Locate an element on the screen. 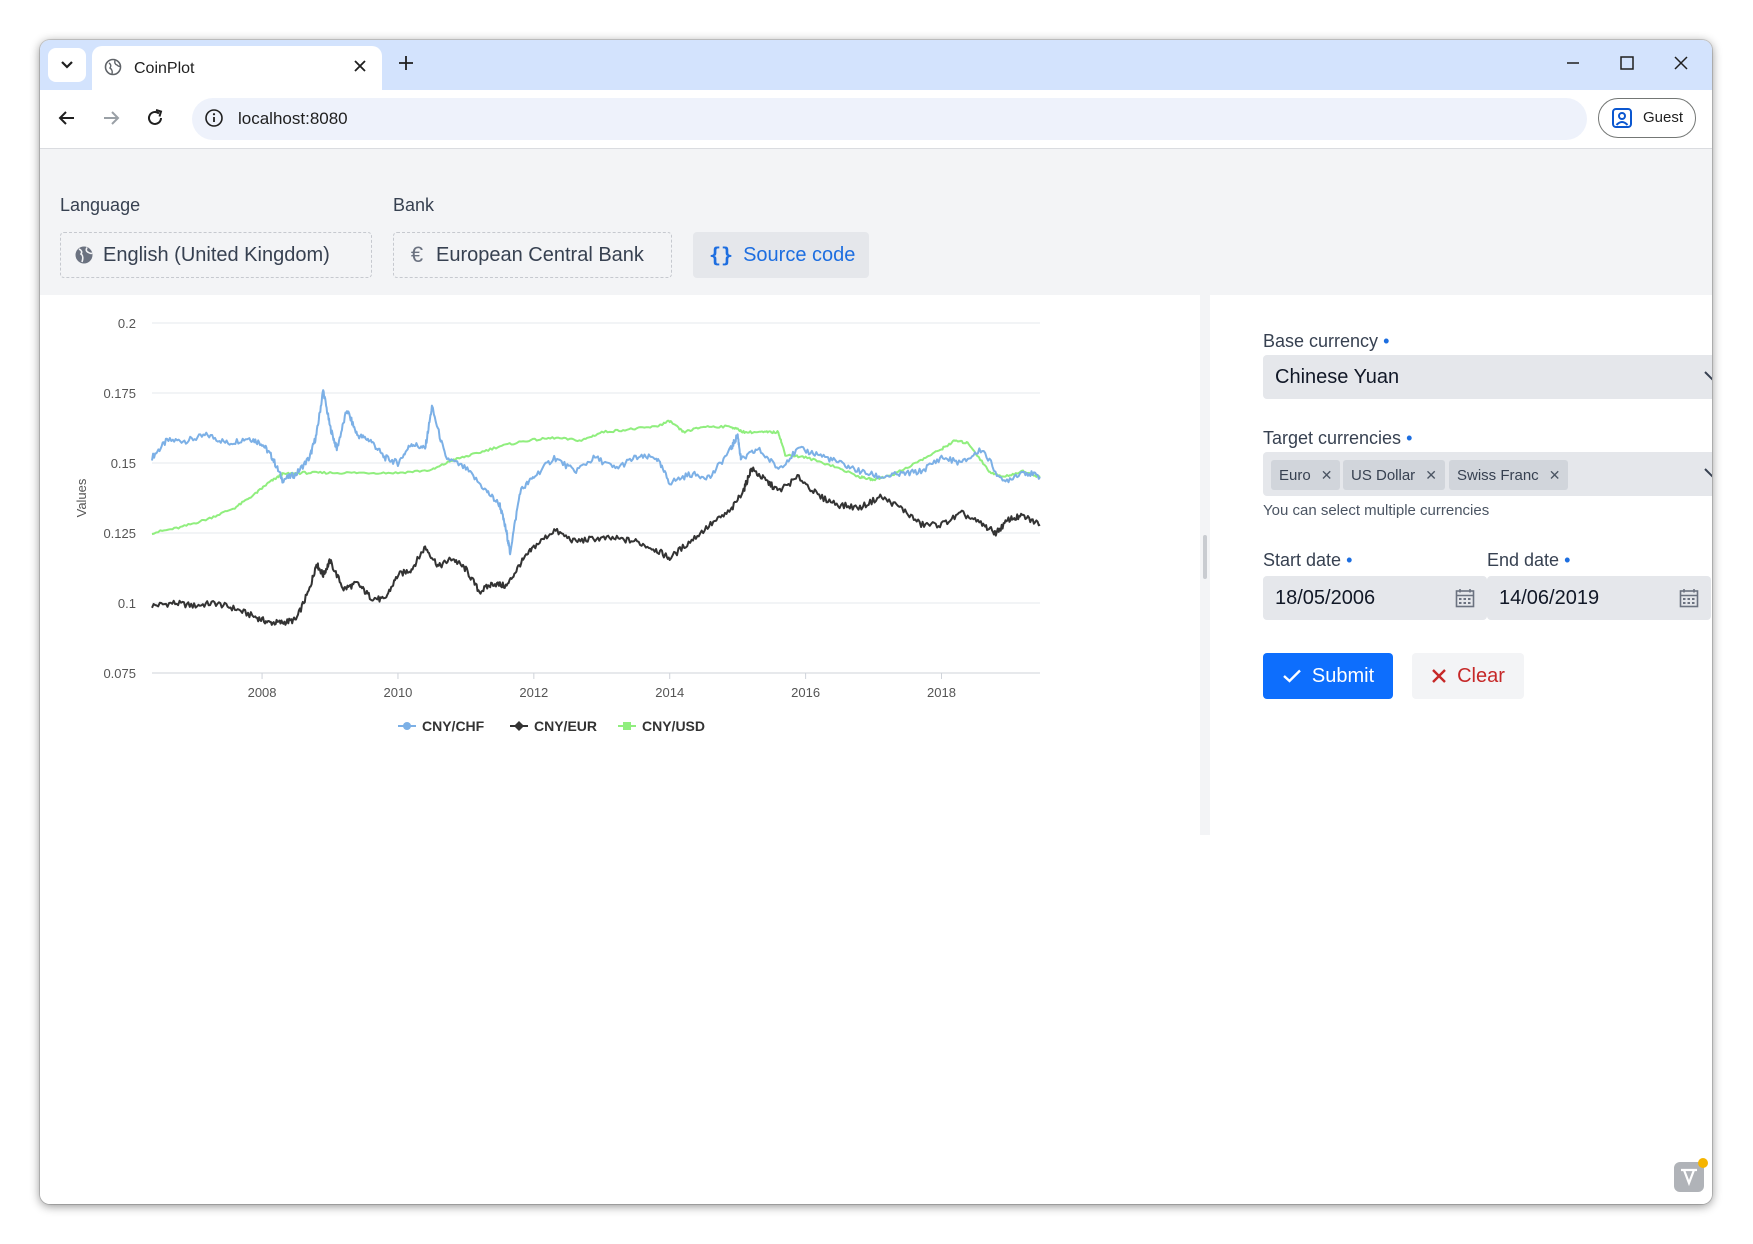 This screenshot has height=1244, width=1753. language-value: English (United Kingdom) is located at coordinates (216, 254).